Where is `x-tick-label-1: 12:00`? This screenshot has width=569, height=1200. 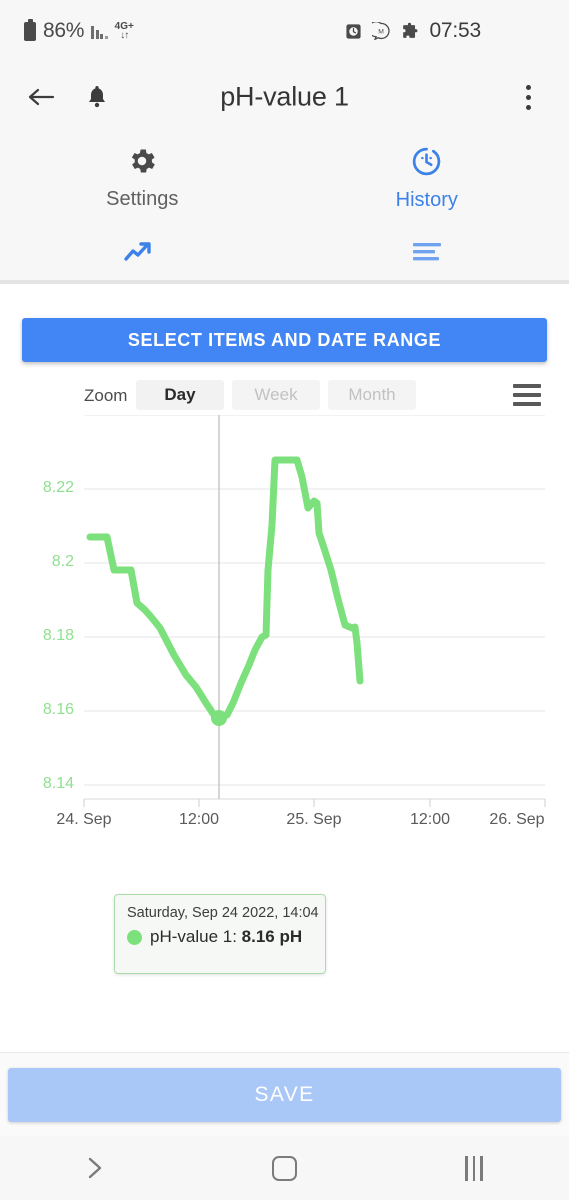 x-tick-label-1: 12:00 is located at coordinates (199, 819).